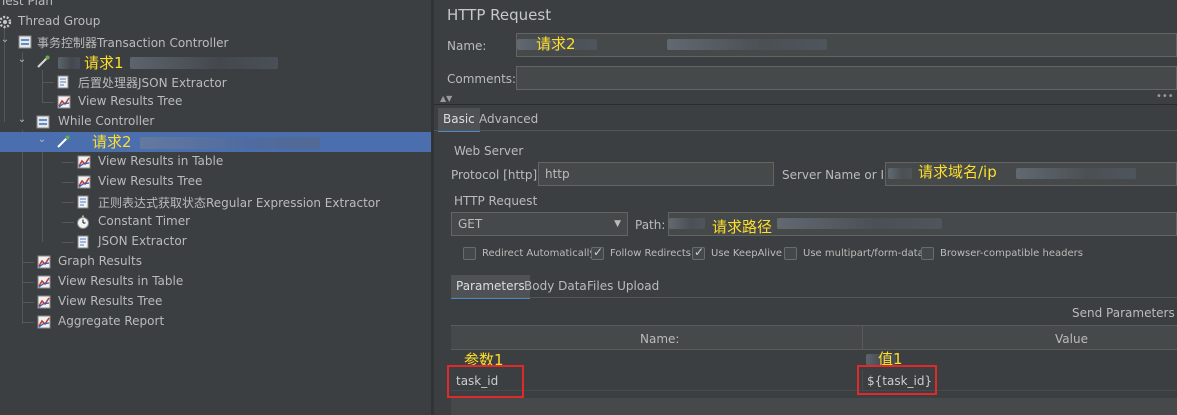 Image resolution: width=1177 pixels, height=415 pixels. What do you see at coordinates (846, 45) in the screenshot?
I see `name-field` at bounding box center [846, 45].